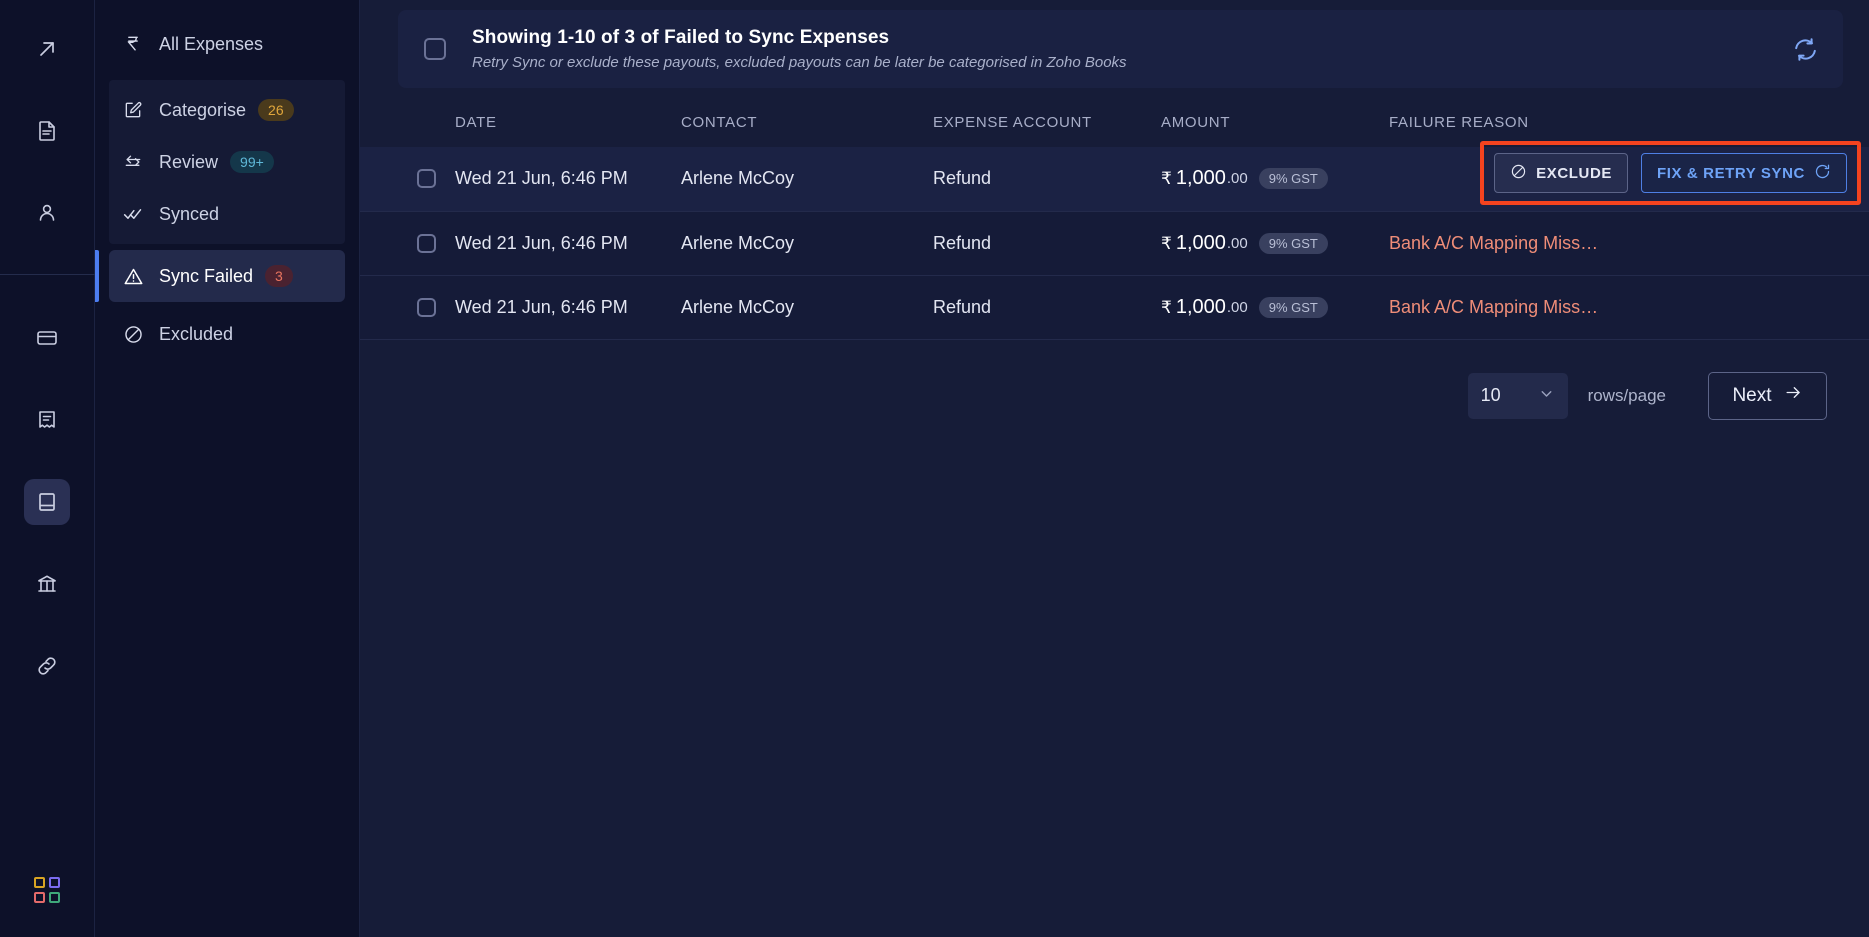 The image size is (1869, 937). Describe the element at coordinates (211, 43) in the screenshot. I see `sidebar-item-label: All Expenses` at that location.